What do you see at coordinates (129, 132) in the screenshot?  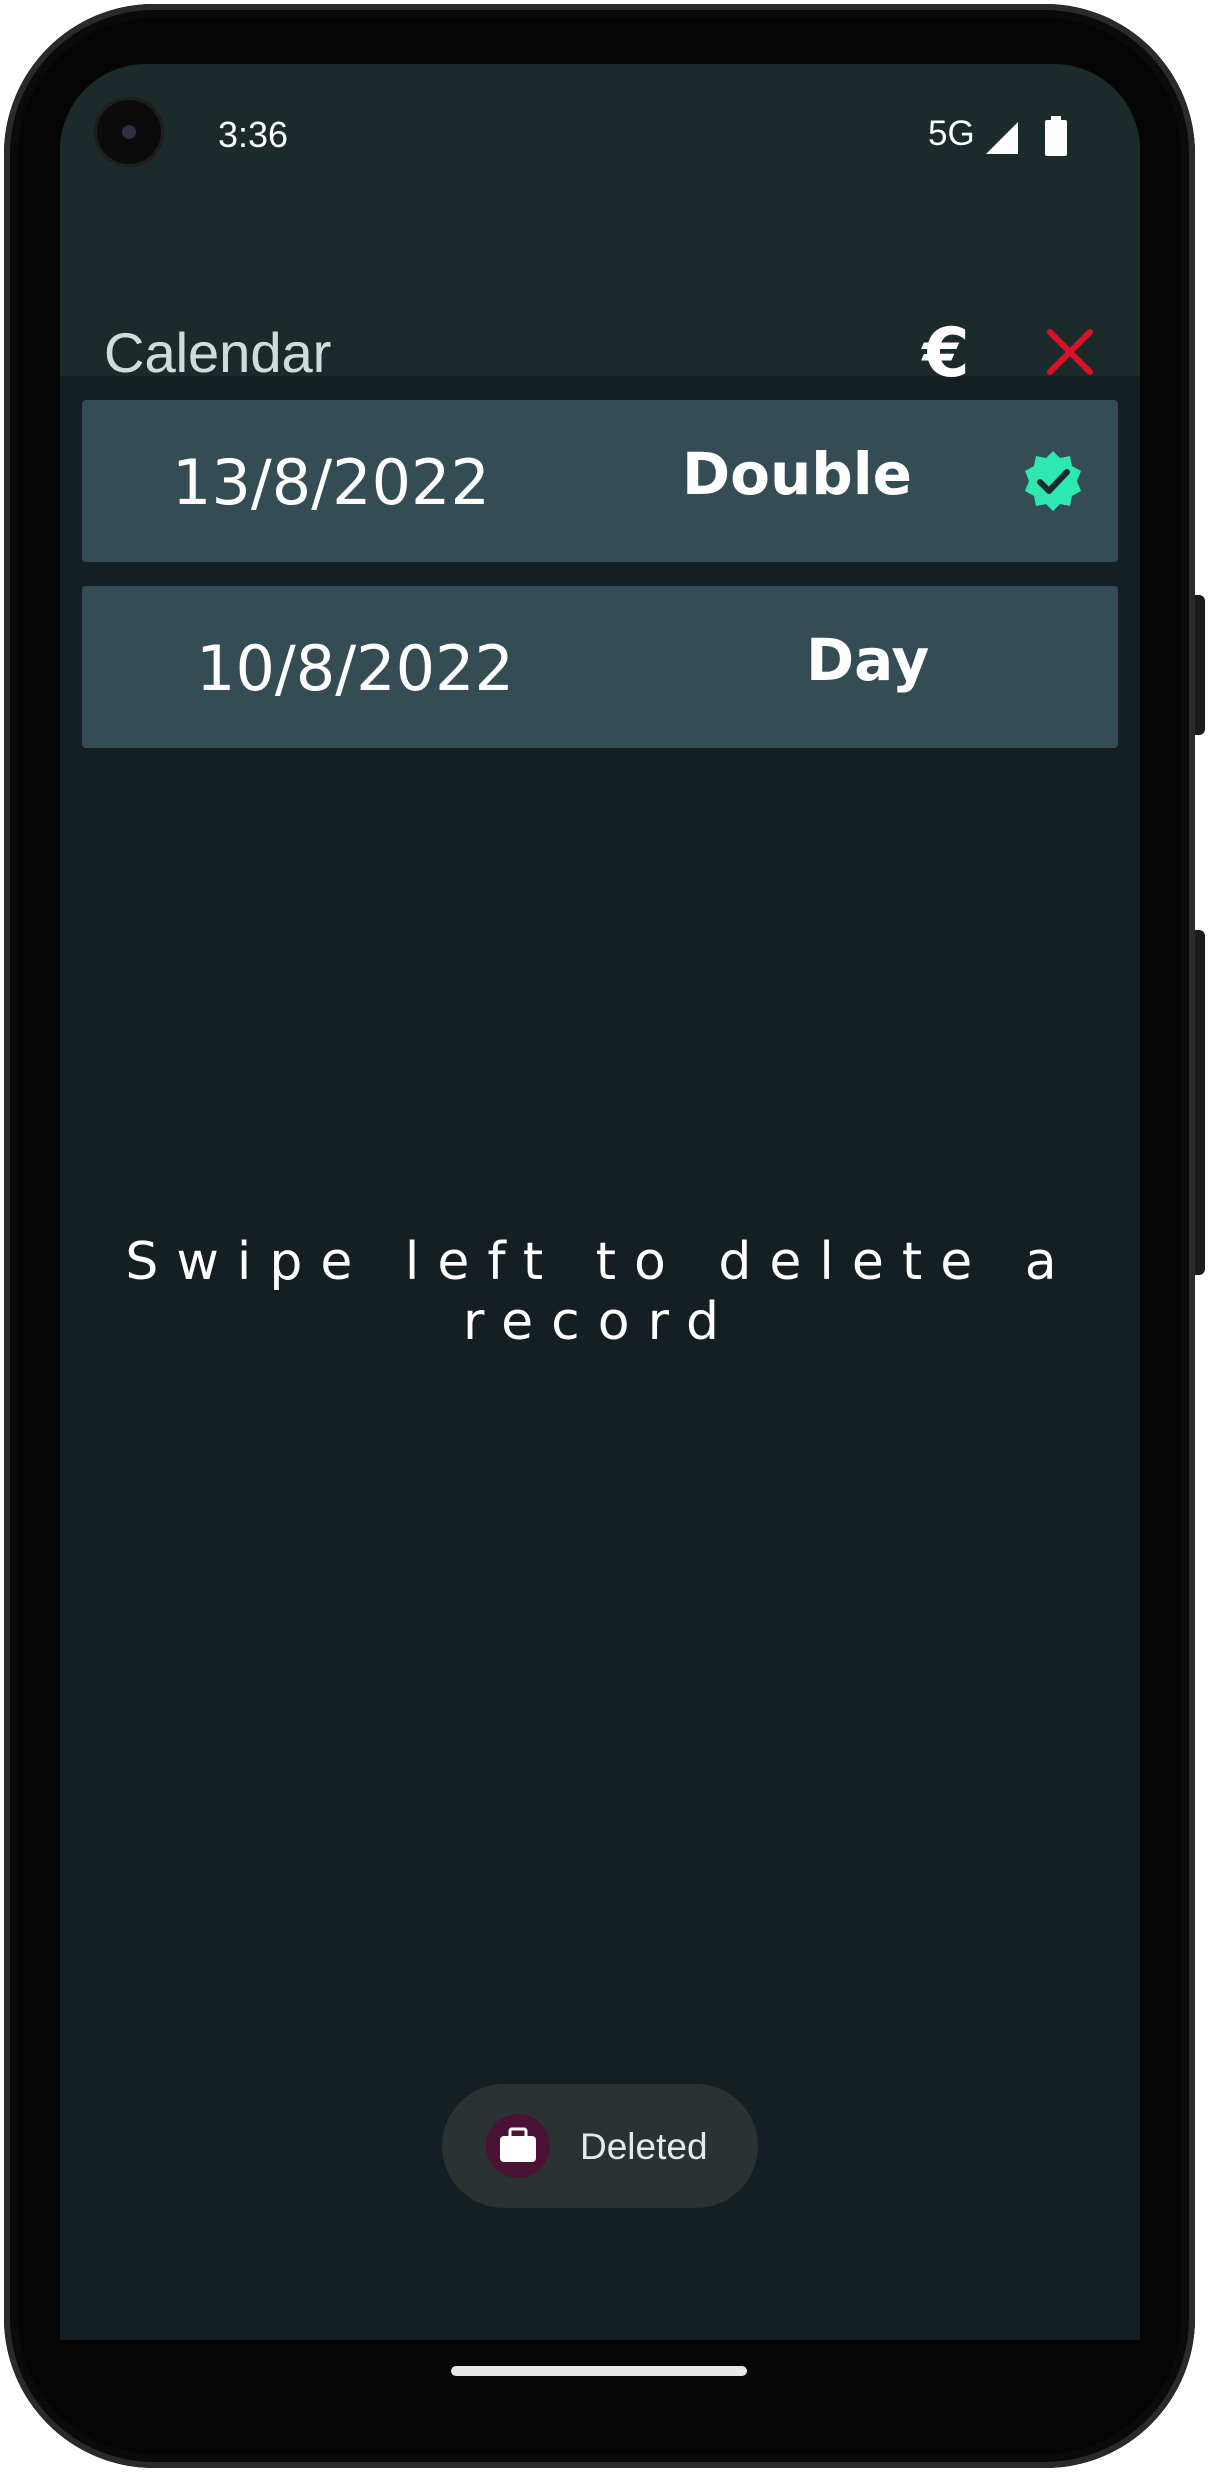 I see `front-camera` at bounding box center [129, 132].